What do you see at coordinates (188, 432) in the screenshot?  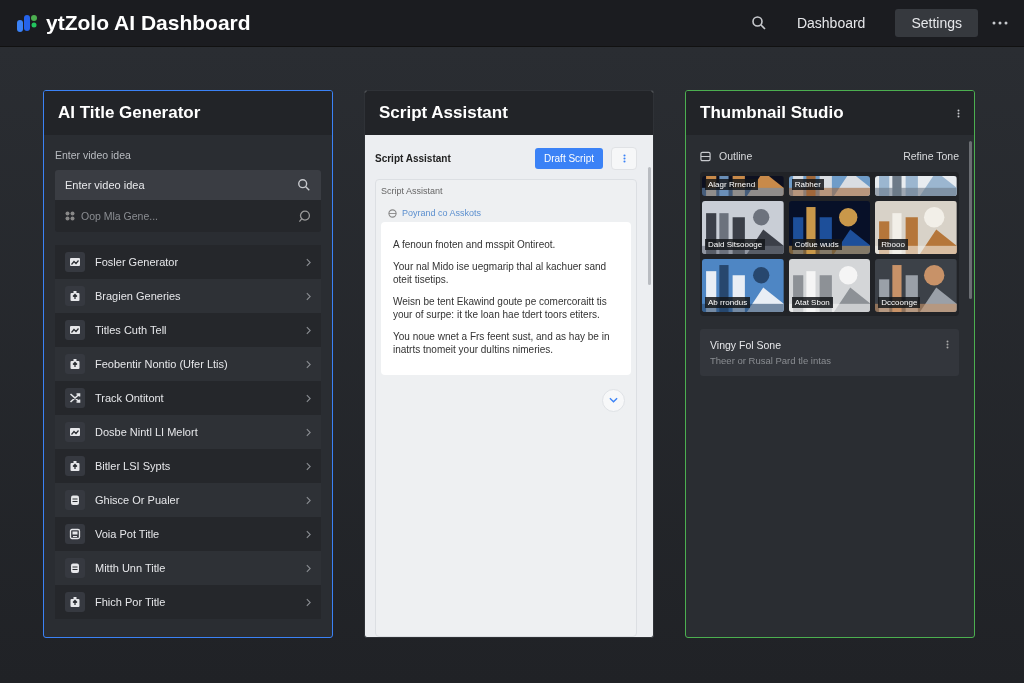 I see `tool-list-item: Dosbe Nintl LI Melort` at bounding box center [188, 432].